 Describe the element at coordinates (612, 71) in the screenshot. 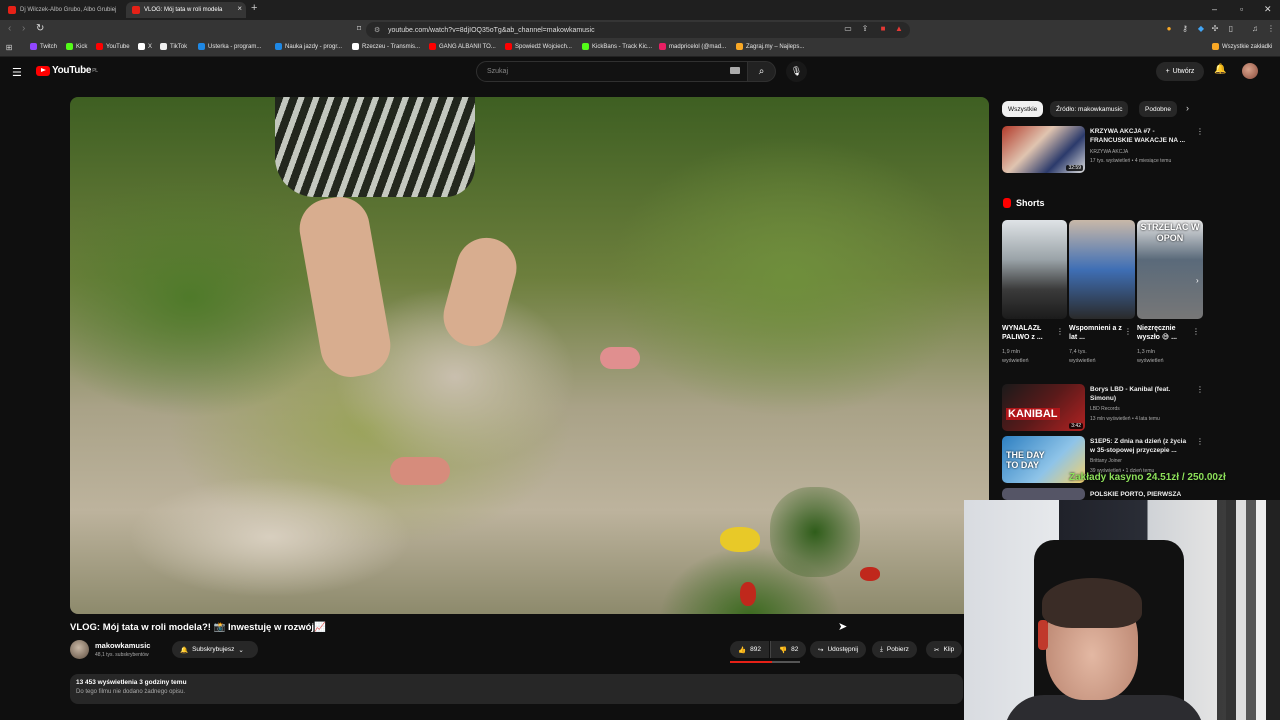

I see `search-input: Szukaj` at that location.